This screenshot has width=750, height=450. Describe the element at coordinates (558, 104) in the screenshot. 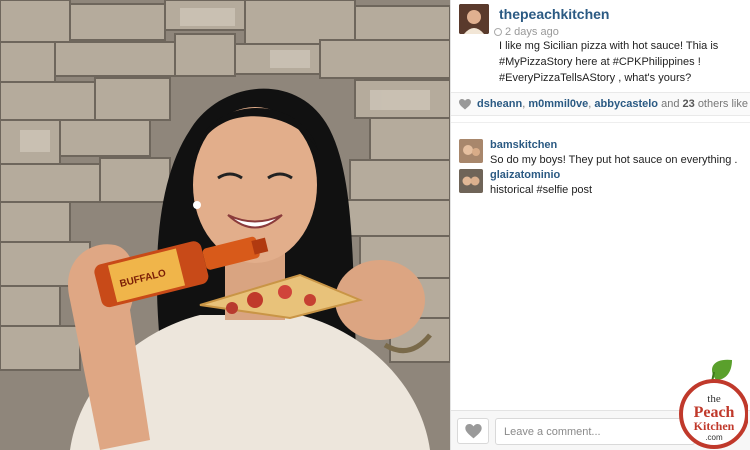

I see `liker-link: m0mmil0ve` at that location.